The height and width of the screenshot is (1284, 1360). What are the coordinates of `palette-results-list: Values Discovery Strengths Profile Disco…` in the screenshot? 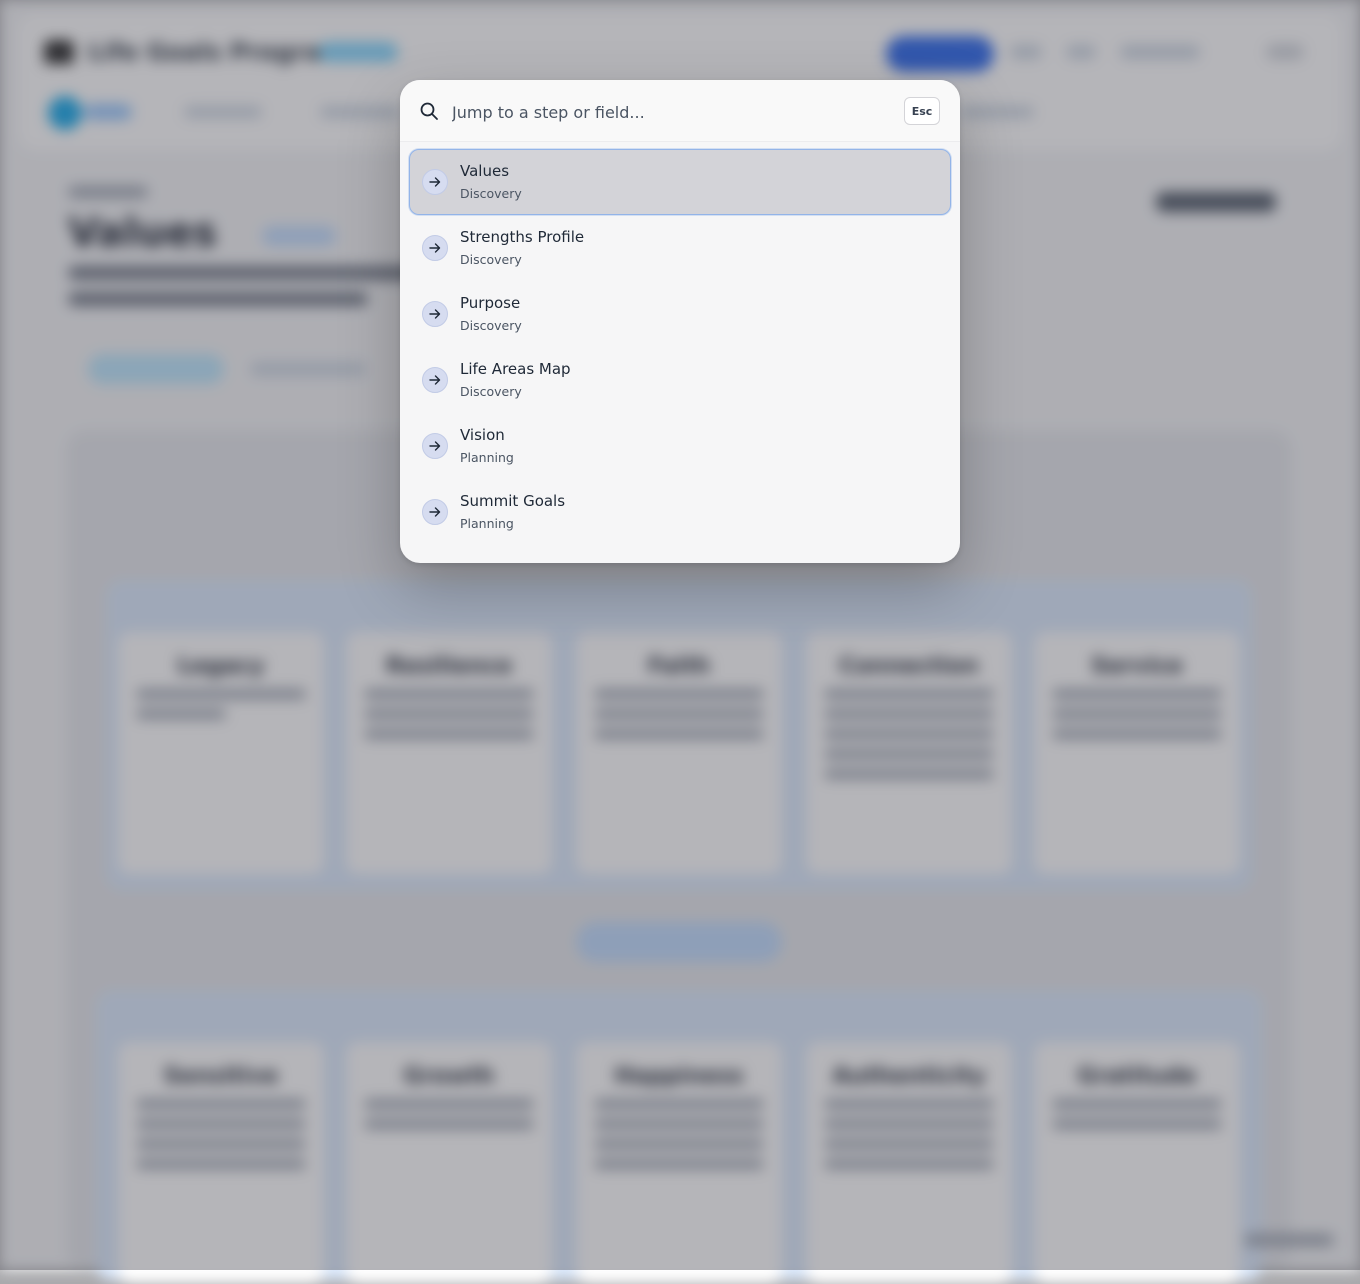 It's located at (680, 347).